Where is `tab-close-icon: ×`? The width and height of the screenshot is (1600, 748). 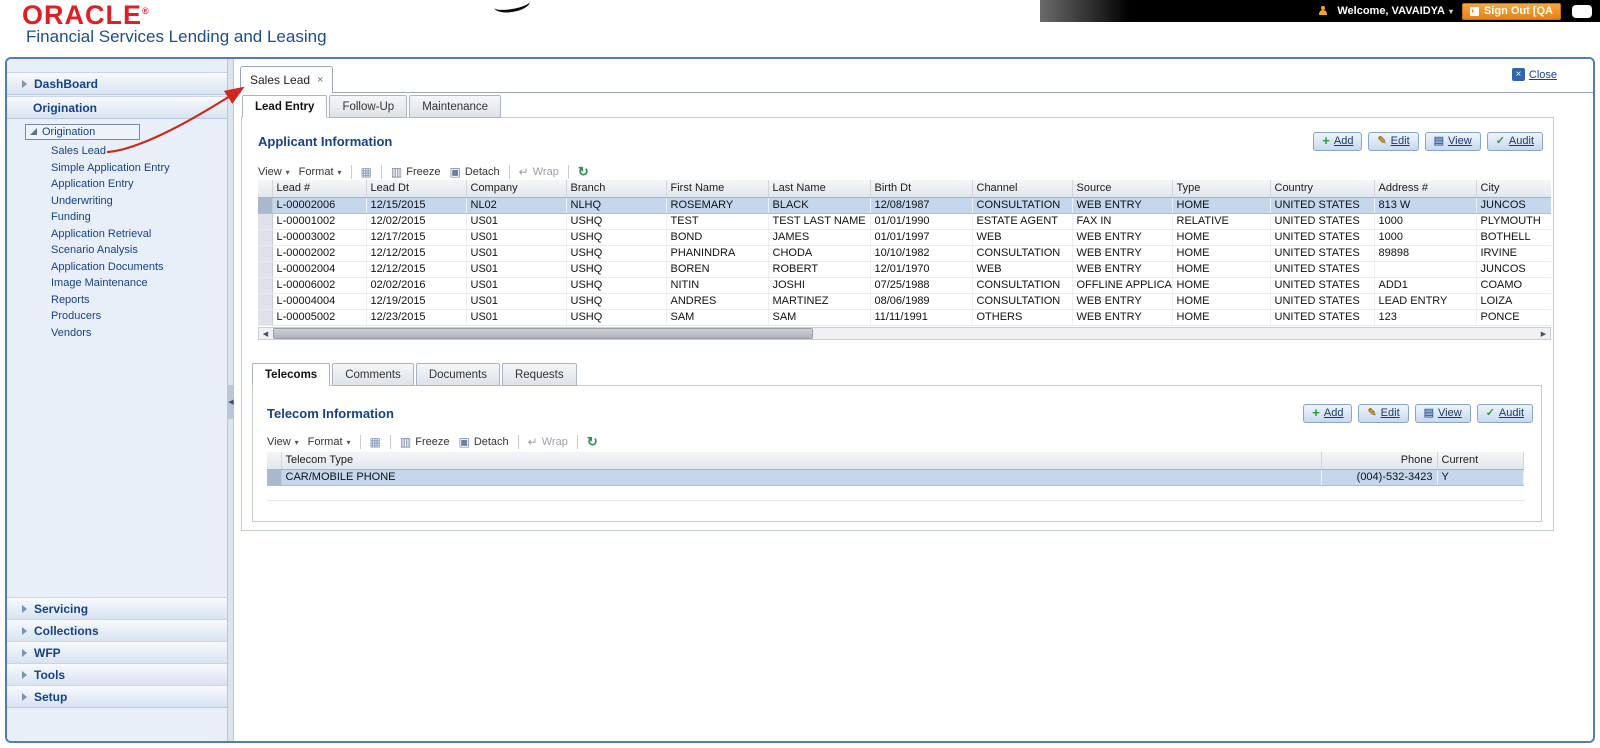 tab-close-icon: × is located at coordinates (320, 80).